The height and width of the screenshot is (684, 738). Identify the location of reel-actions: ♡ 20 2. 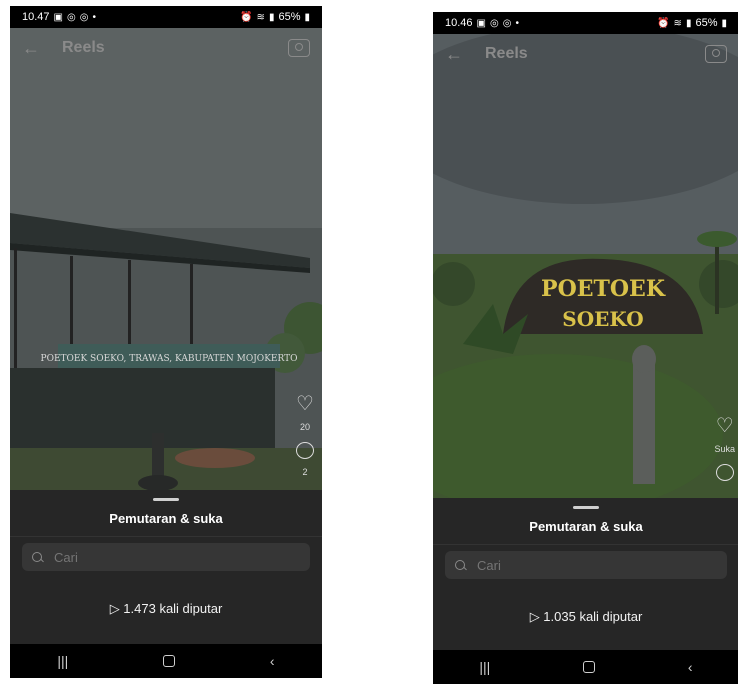
(305, 440).